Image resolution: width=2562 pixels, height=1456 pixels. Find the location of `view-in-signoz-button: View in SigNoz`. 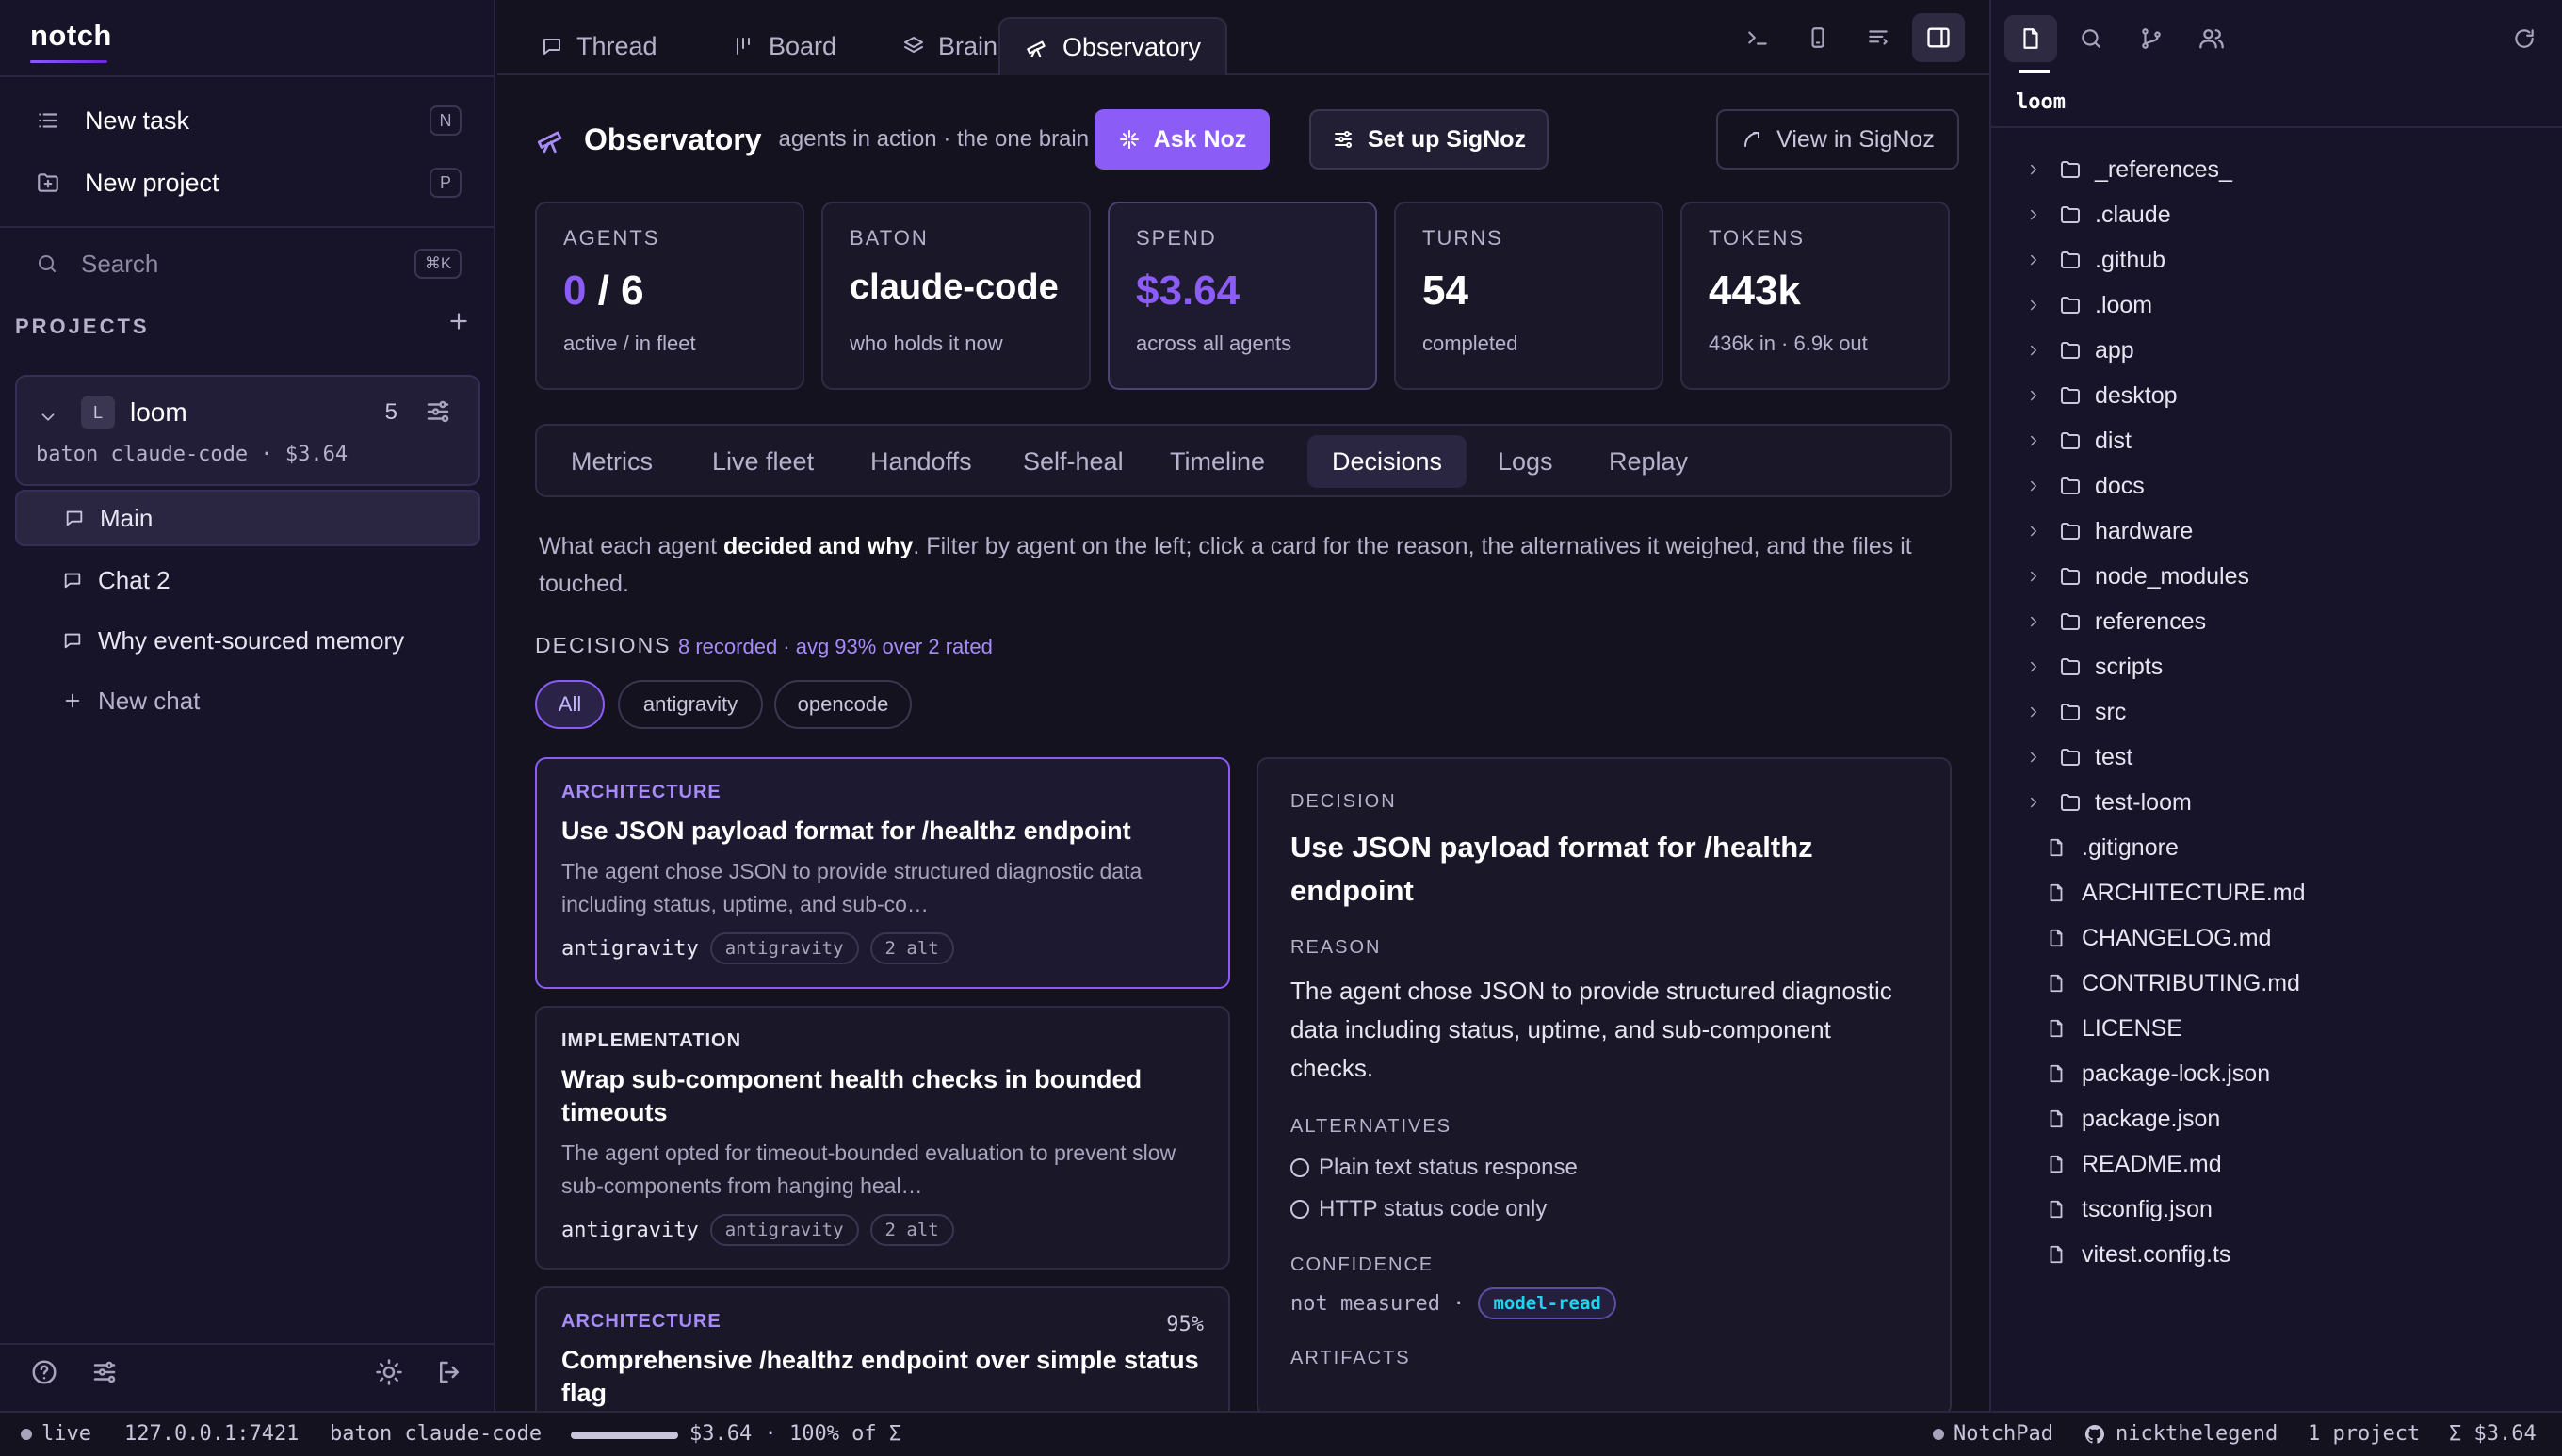

view-in-signoz-button: View in SigNoz is located at coordinates (1837, 139).